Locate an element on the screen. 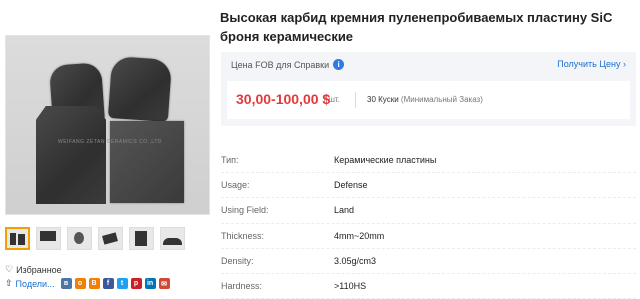 The image size is (640, 299). moq-note: (Минимальный Заказ) is located at coordinates (441, 99).